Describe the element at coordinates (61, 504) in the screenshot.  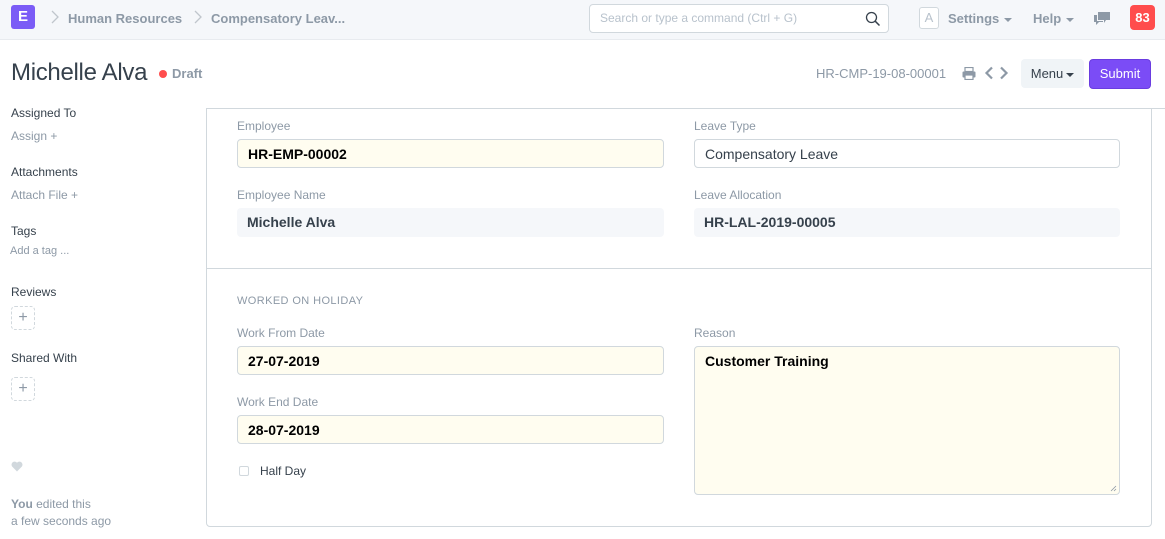
I see `activity-text: edited this` at that location.